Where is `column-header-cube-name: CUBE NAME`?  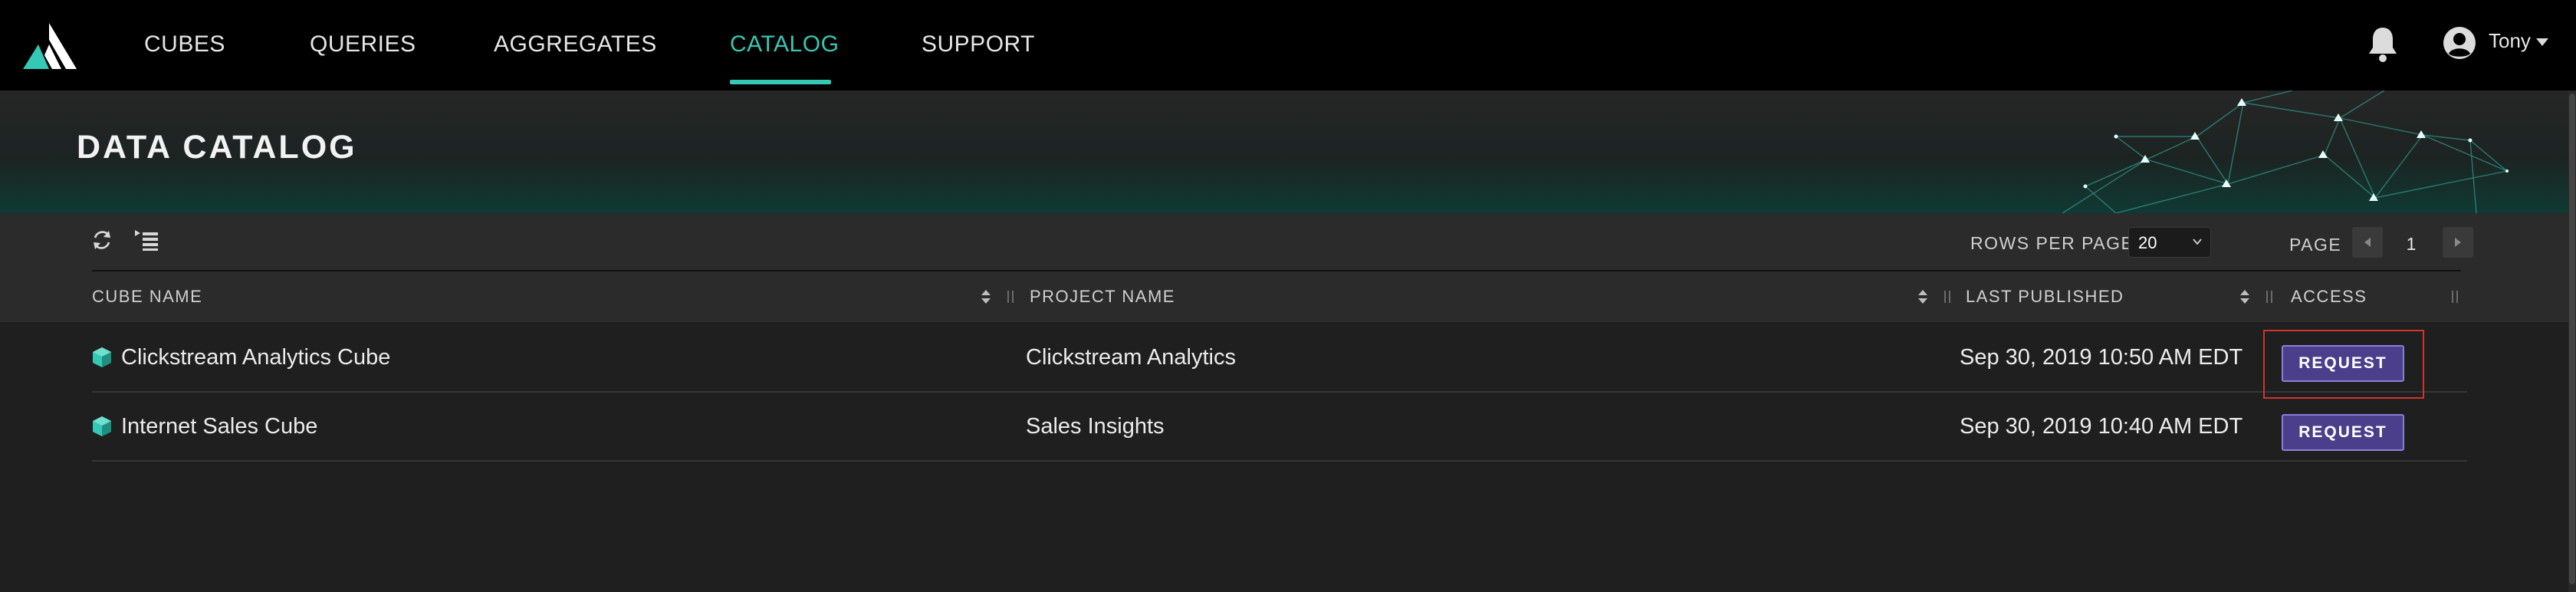
column-header-cube-name: CUBE NAME is located at coordinates (147, 297).